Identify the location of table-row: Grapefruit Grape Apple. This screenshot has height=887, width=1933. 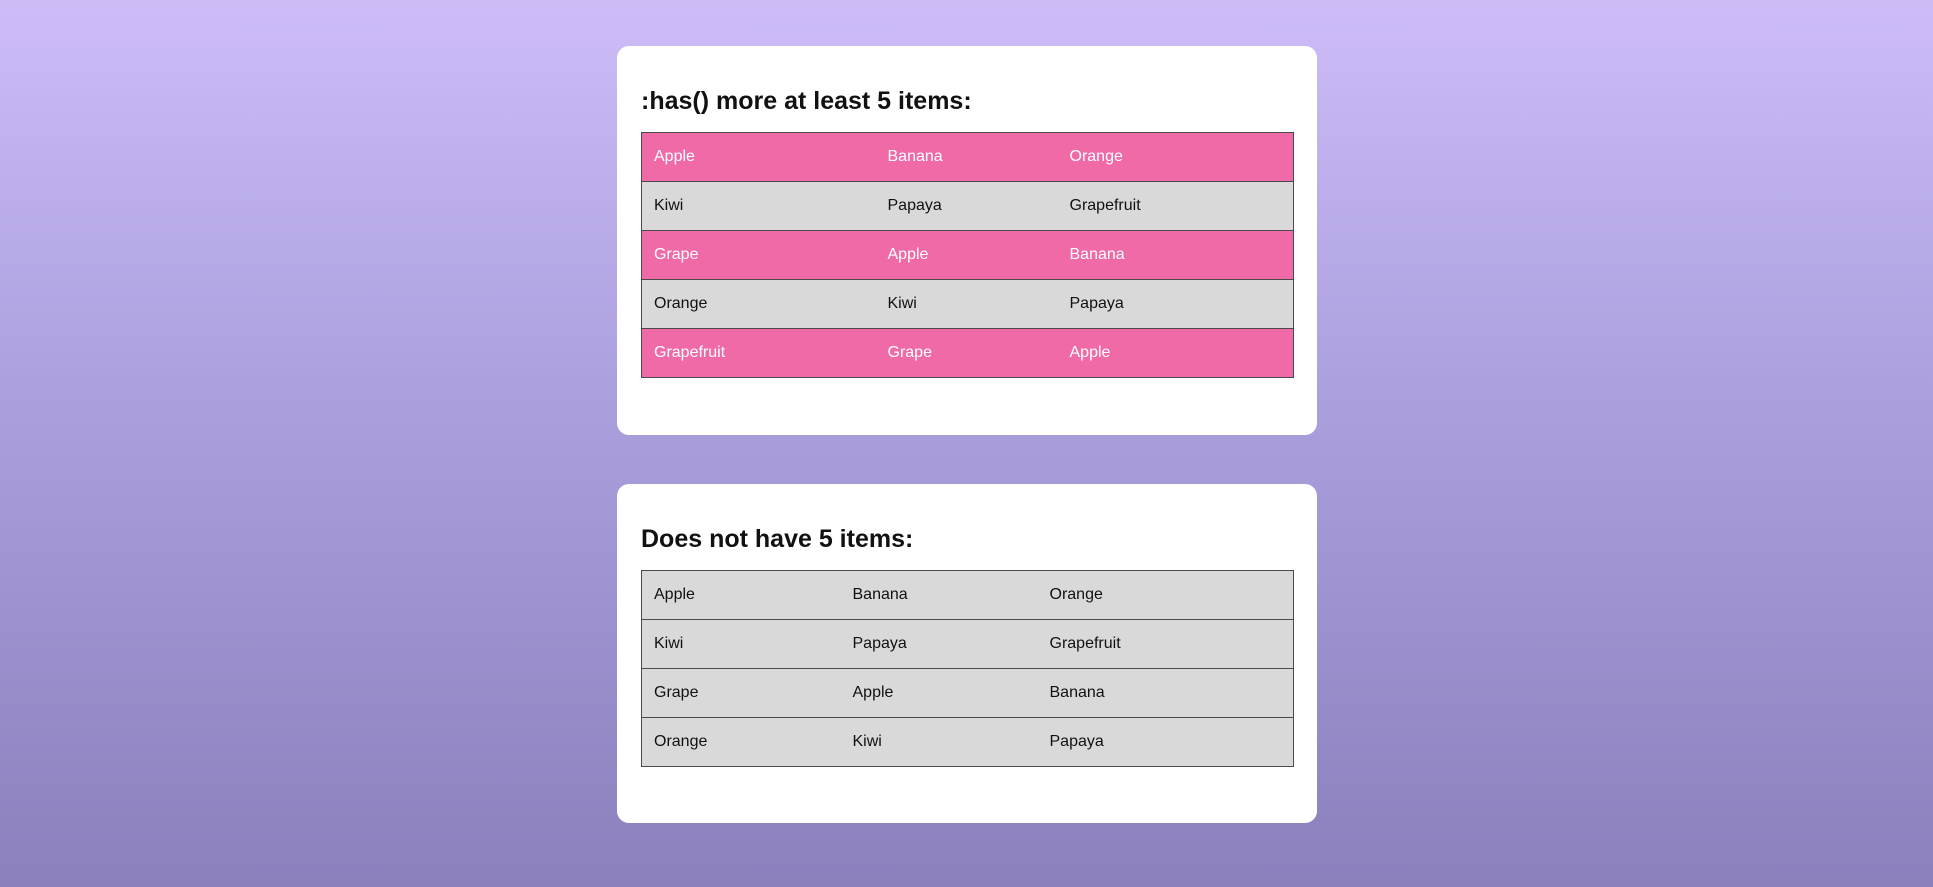
(967, 353).